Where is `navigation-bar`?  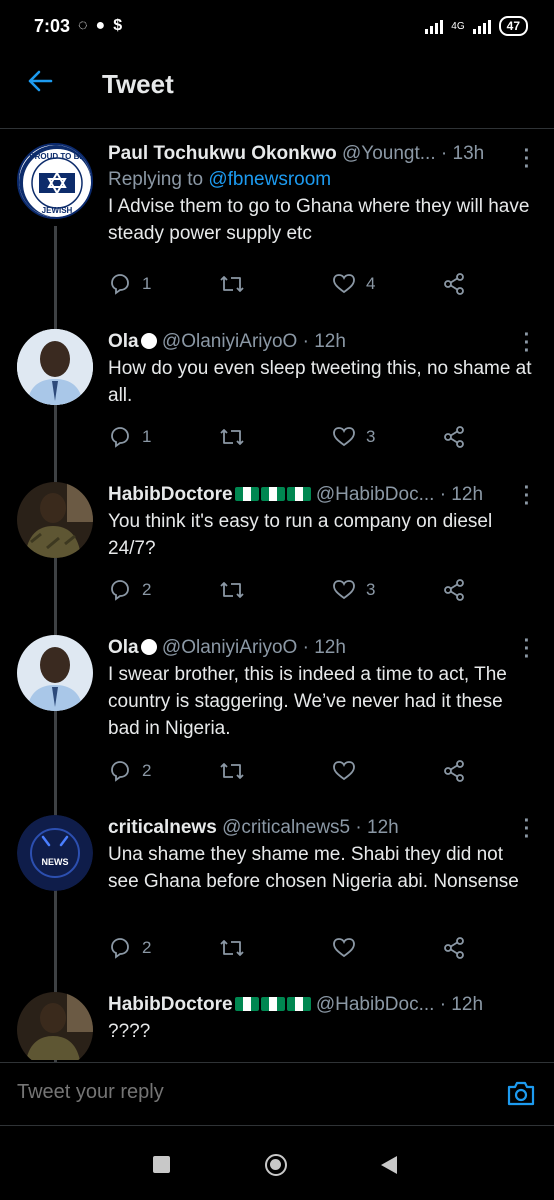
navigation-bar is located at coordinates (277, 1163).